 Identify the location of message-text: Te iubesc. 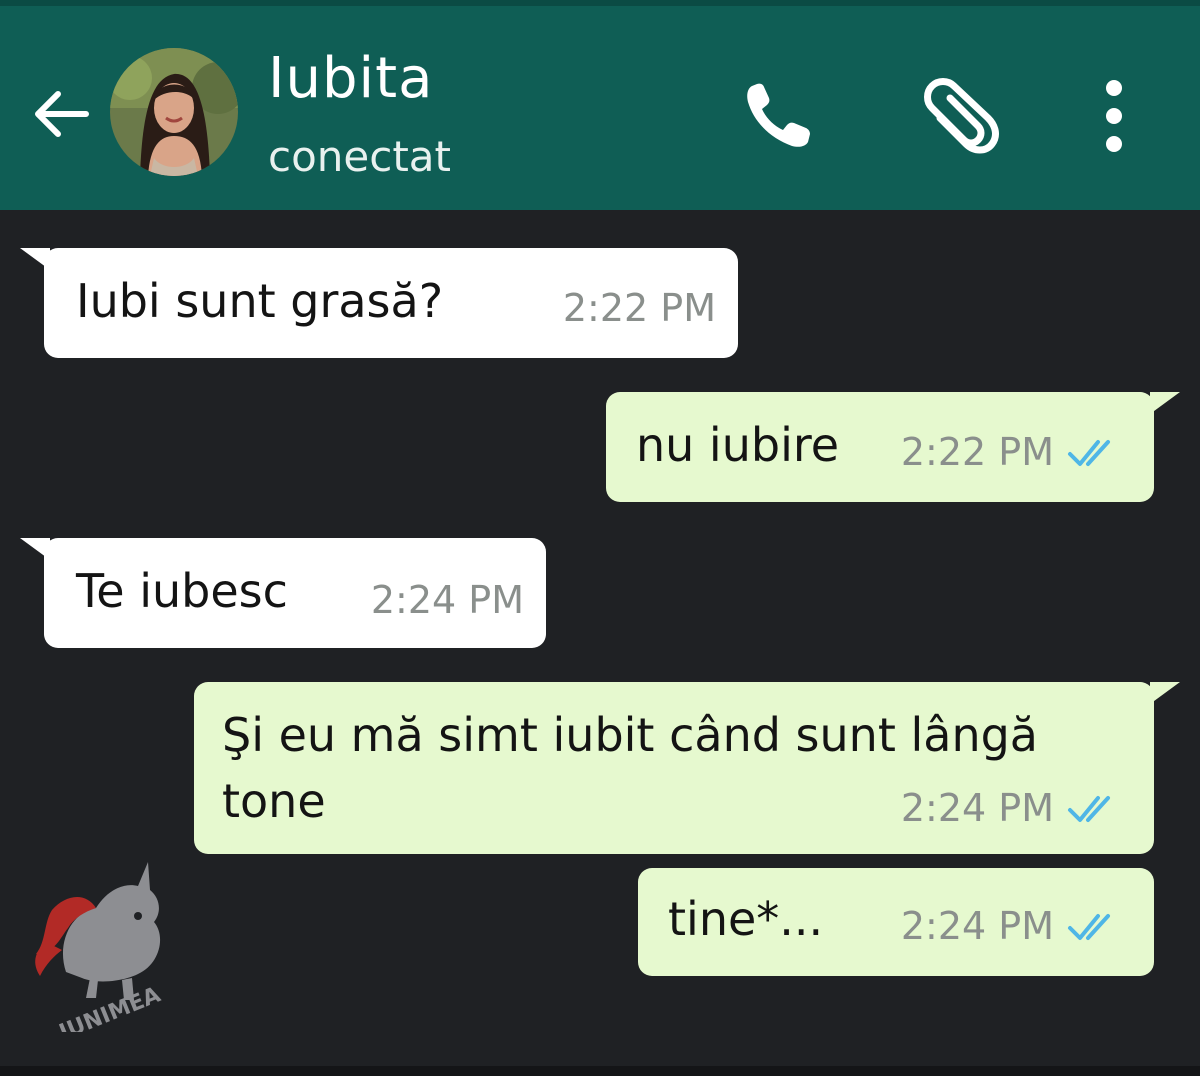
(182, 591).